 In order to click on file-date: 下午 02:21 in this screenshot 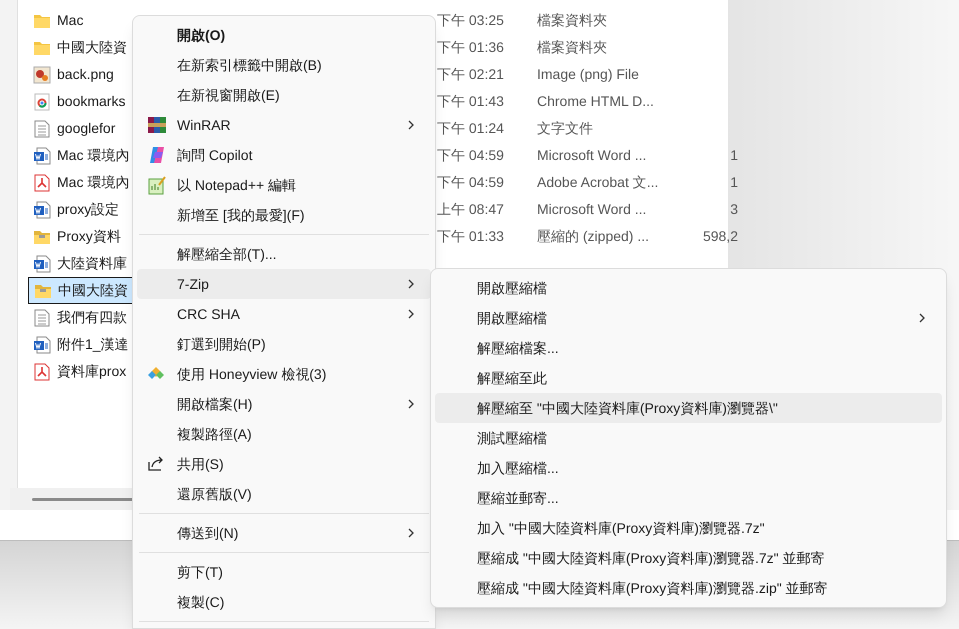, I will do `click(470, 74)`.